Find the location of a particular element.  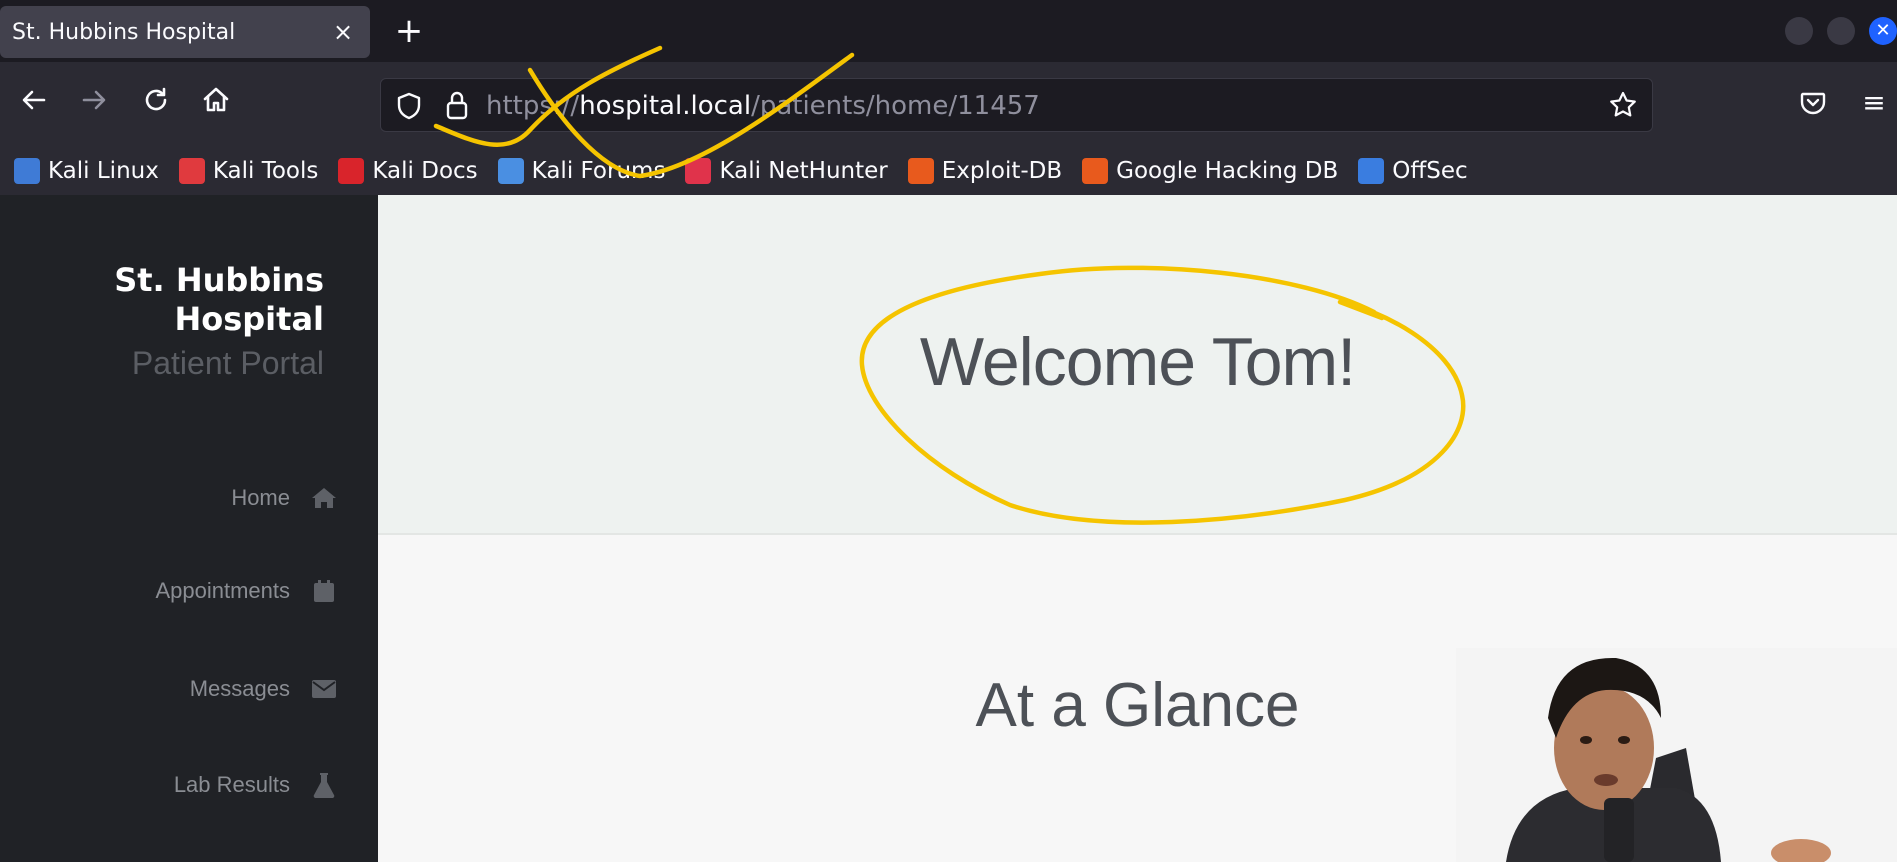

bookmark-item: Kali Docs is located at coordinates (408, 171).